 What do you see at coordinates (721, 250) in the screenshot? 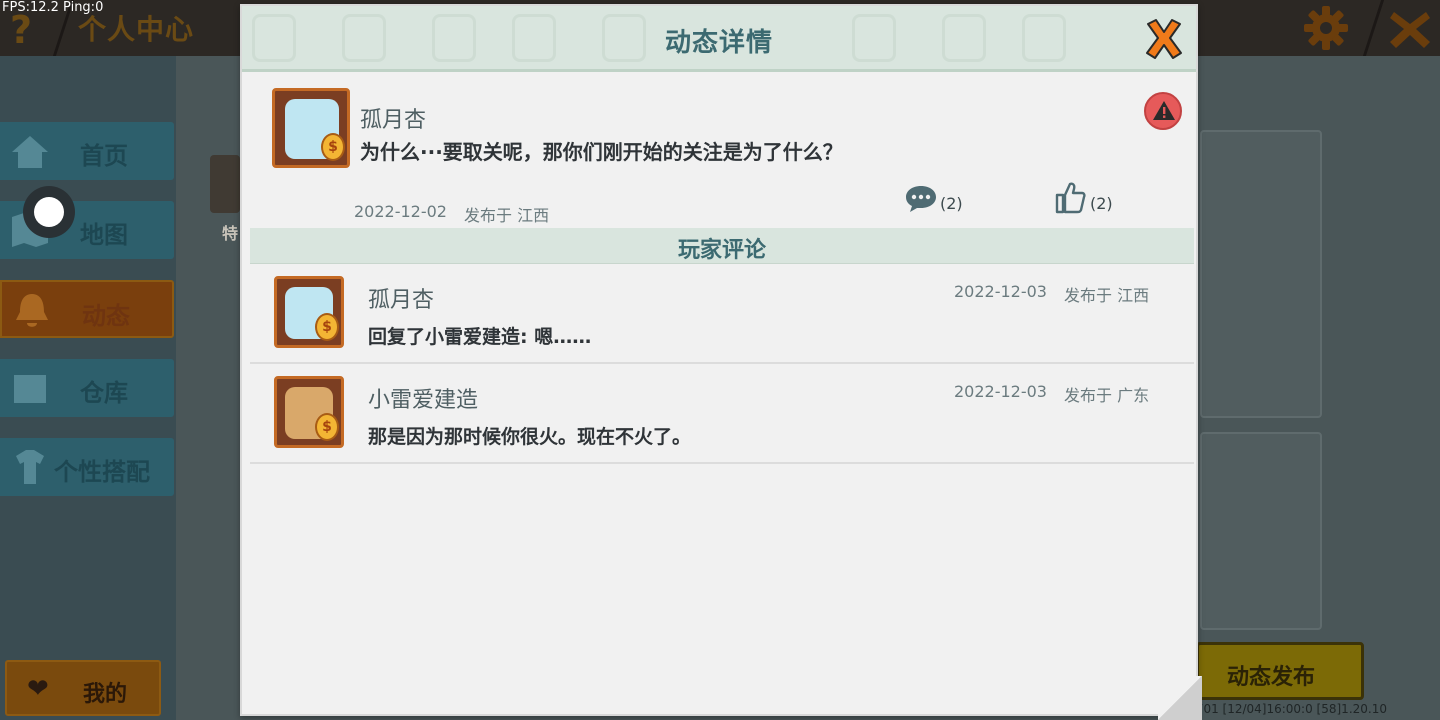
I see `comments-section-title: 玩家评论` at bounding box center [721, 250].